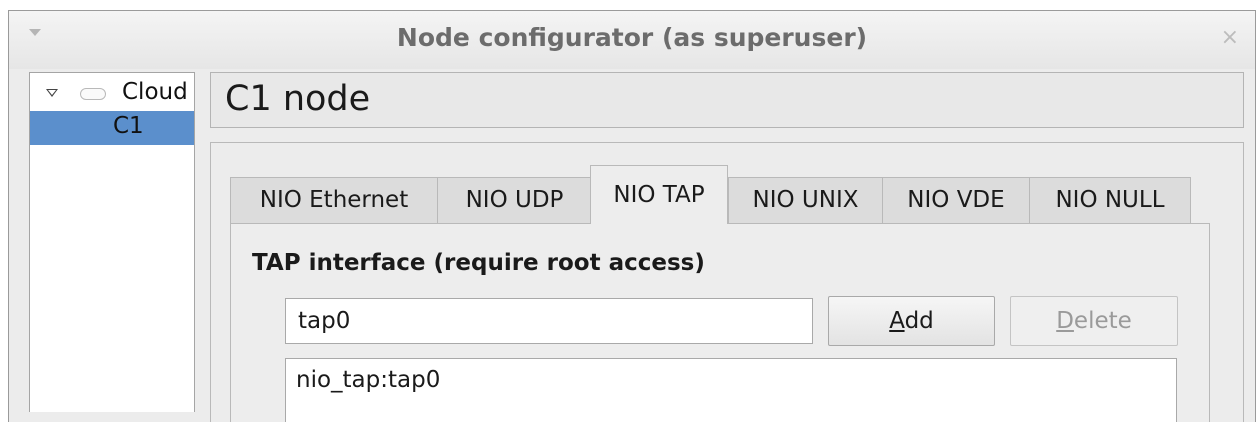 The image size is (1258, 422). Describe the element at coordinates (93, 94) in the screenshot. I see `cloud-icon` at that location.